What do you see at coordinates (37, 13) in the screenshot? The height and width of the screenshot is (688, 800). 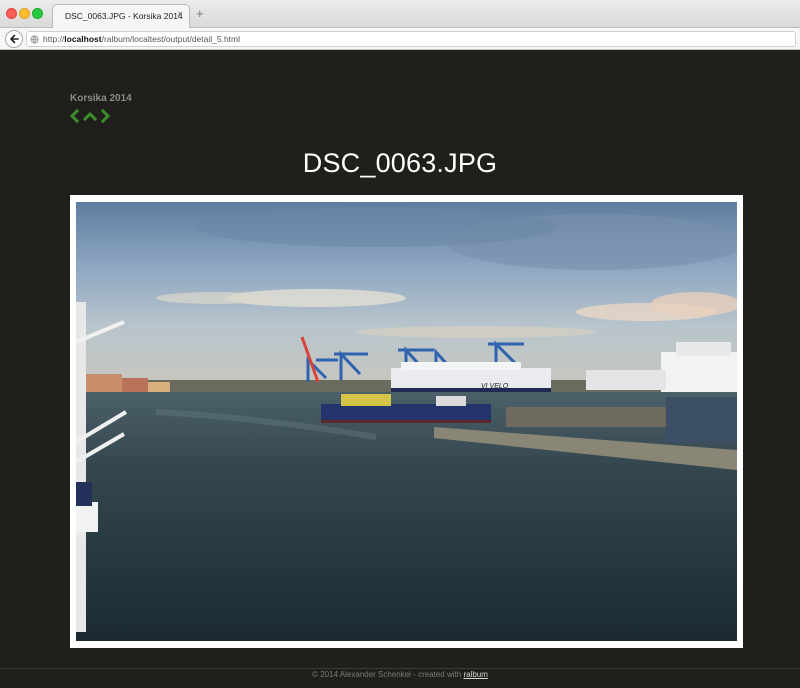 I see `zoom-window-button` at bounding box center [37, 13].